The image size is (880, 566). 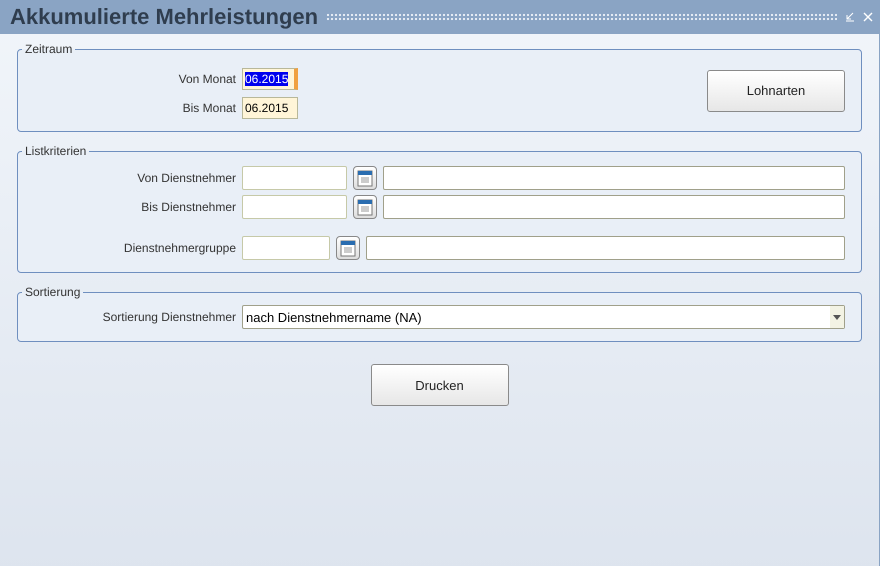 I want to click on caret-icon, so click(x=837, y=317).